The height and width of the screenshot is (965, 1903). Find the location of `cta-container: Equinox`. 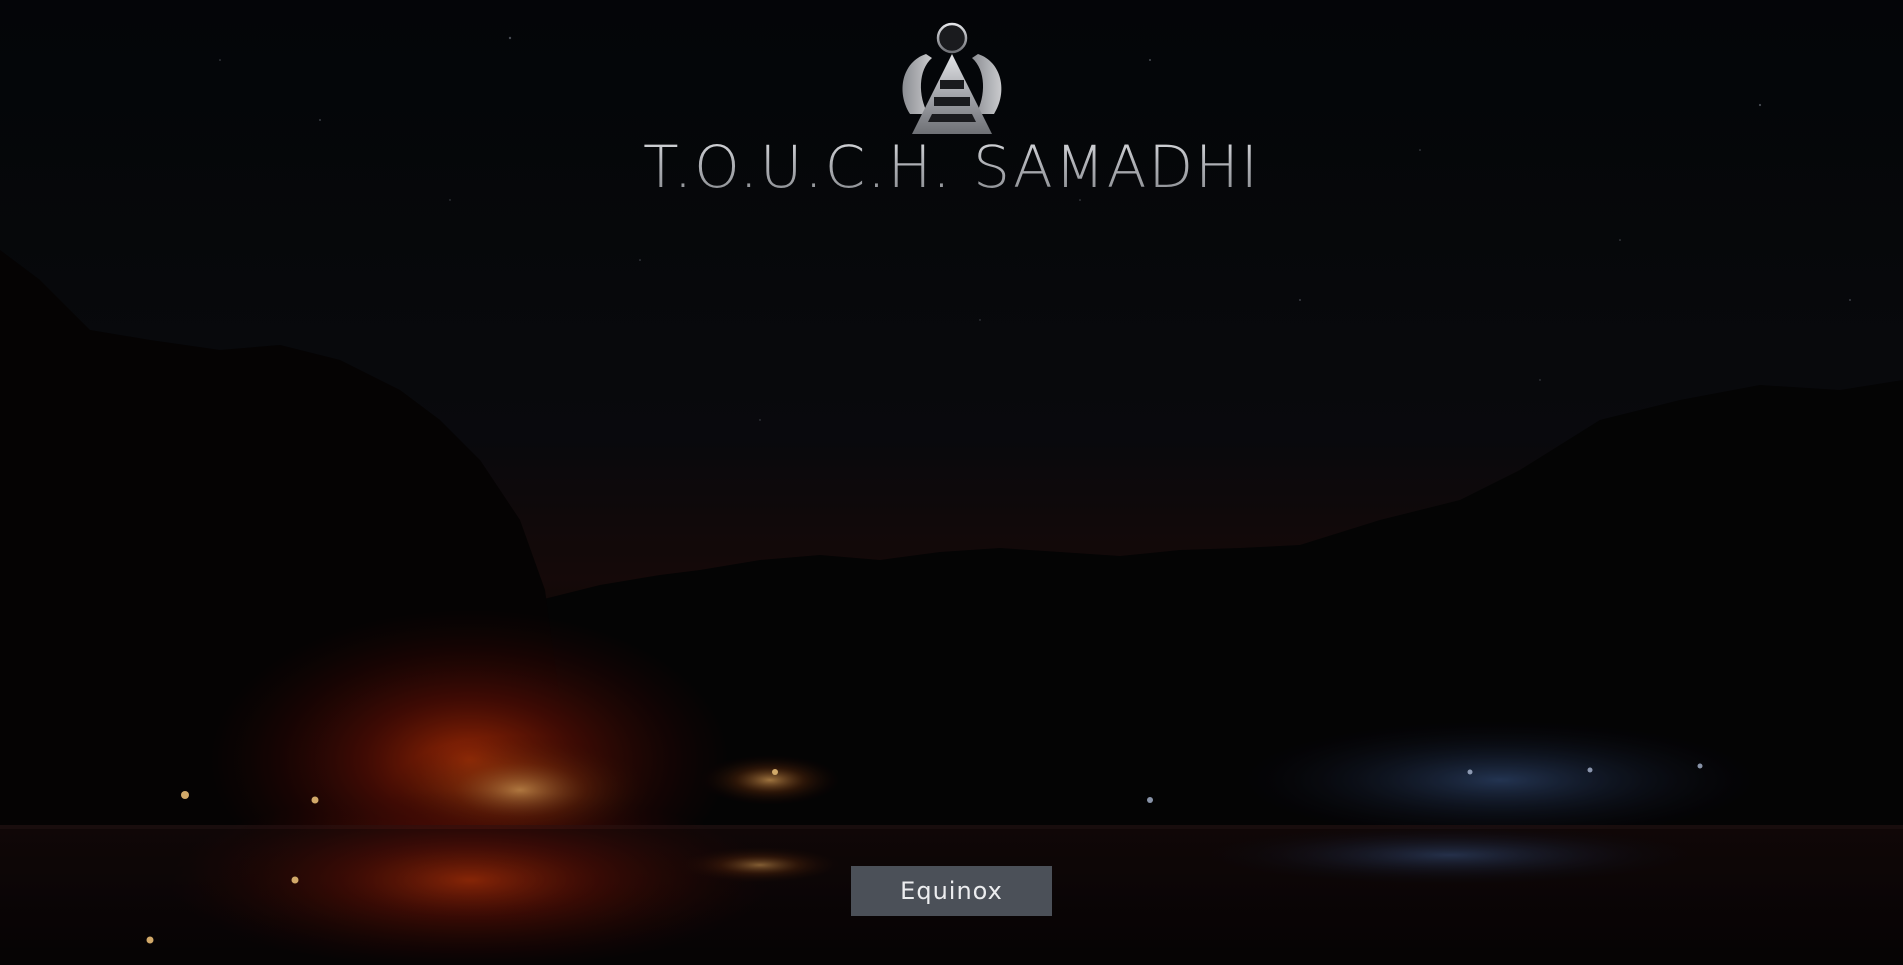

cta-container: Equinox is located at coordinates (951, 891).